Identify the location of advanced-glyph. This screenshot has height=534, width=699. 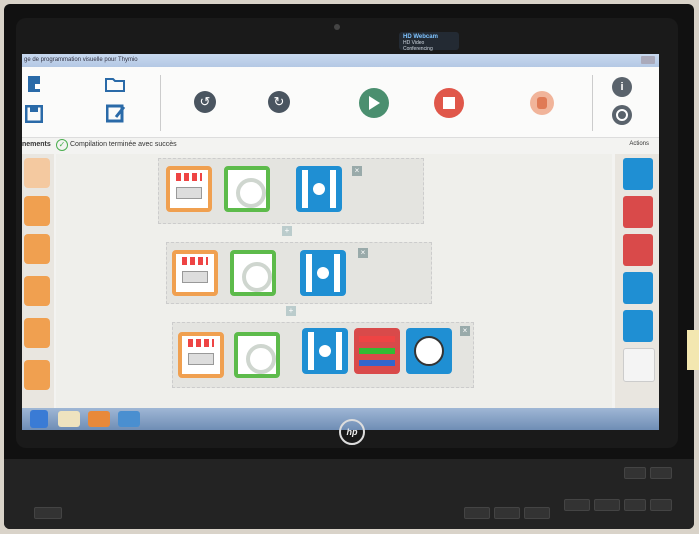
(542, 103).